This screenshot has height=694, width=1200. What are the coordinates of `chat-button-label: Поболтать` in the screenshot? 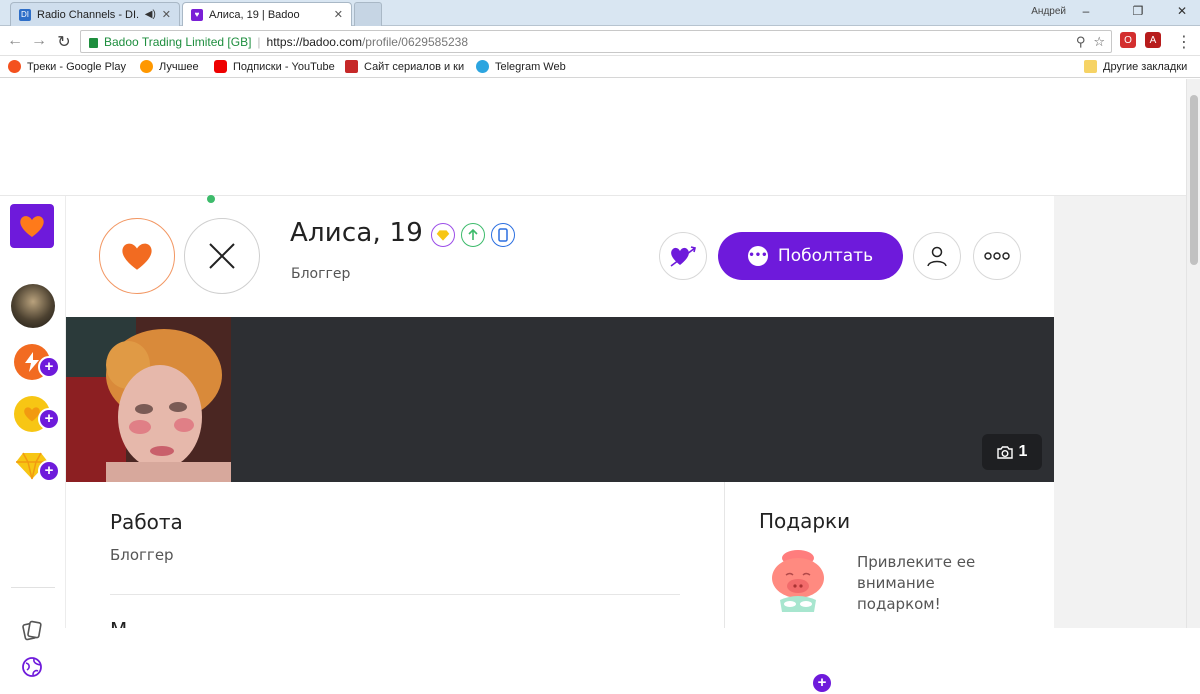 It's located at (825, 256).